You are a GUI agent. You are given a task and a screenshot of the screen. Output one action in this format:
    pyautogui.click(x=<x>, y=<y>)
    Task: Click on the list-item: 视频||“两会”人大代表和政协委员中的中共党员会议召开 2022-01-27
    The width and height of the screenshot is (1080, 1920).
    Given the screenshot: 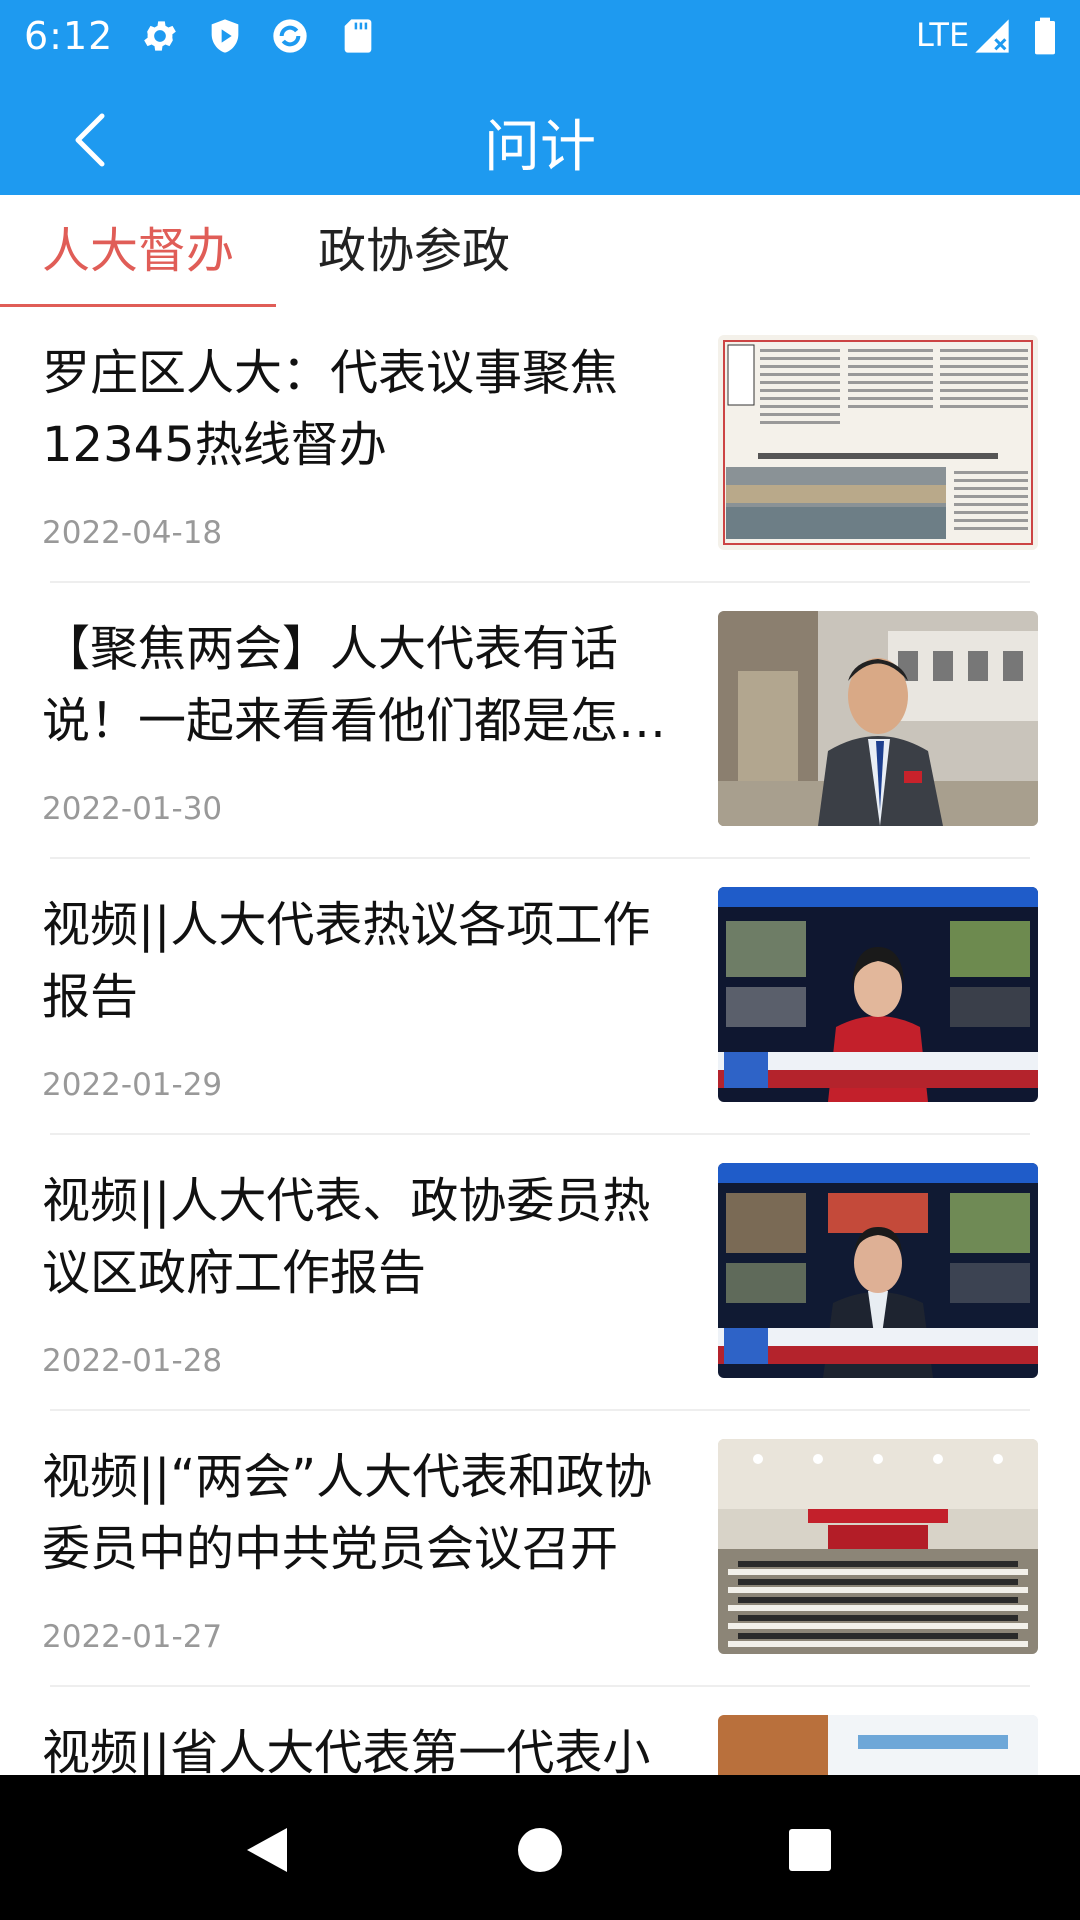 What is the action you would take?
    pyautogui.click(x=540, y=1549)
    